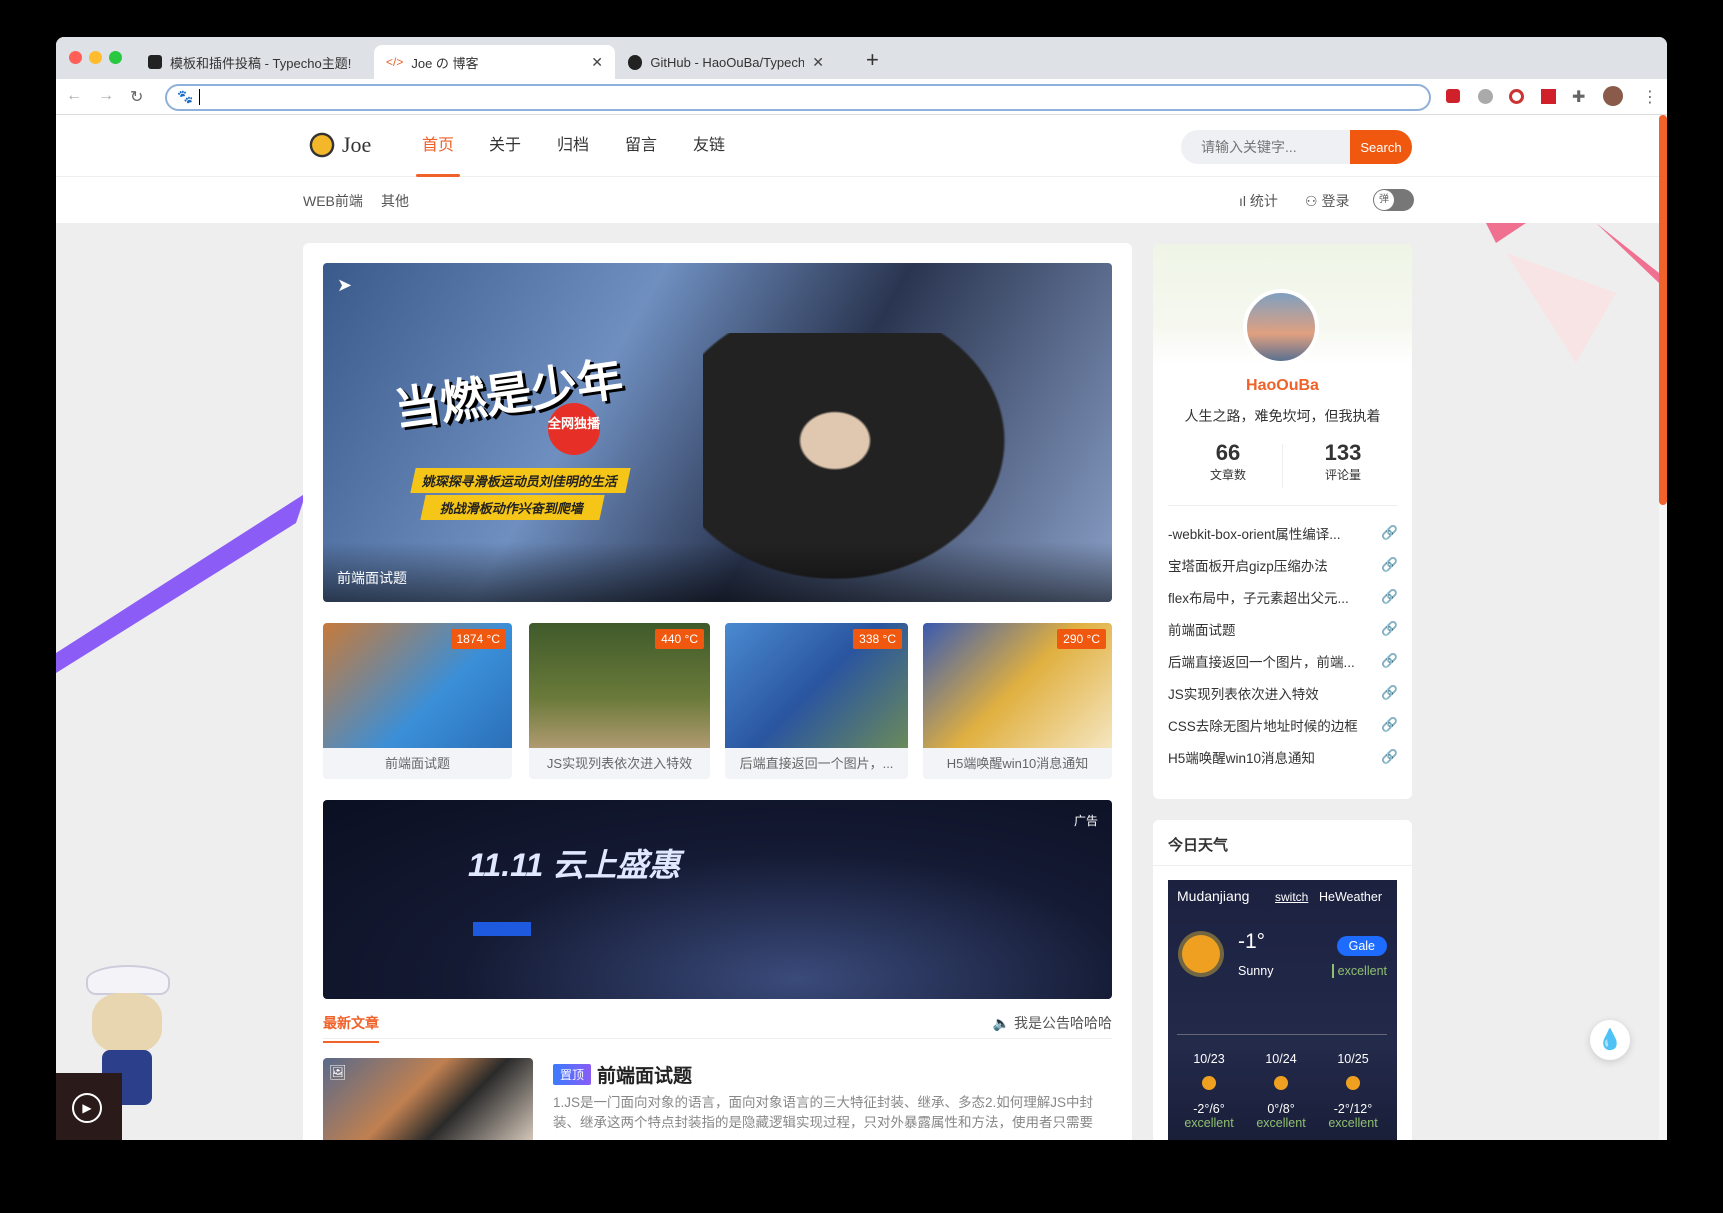 The image size is (1723, 1213). Describe the element at coordinates (1613, 96) in the screenshot. I see `profile-avatar` at that location.